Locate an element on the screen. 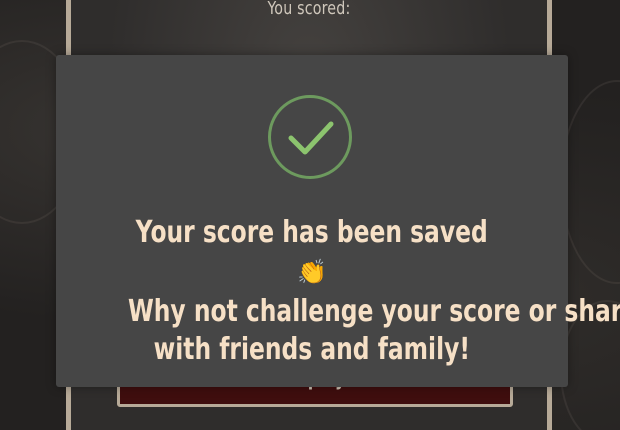 The image size is (620, 430). checkmark-circle-icon is located at coordinates (310, 137).